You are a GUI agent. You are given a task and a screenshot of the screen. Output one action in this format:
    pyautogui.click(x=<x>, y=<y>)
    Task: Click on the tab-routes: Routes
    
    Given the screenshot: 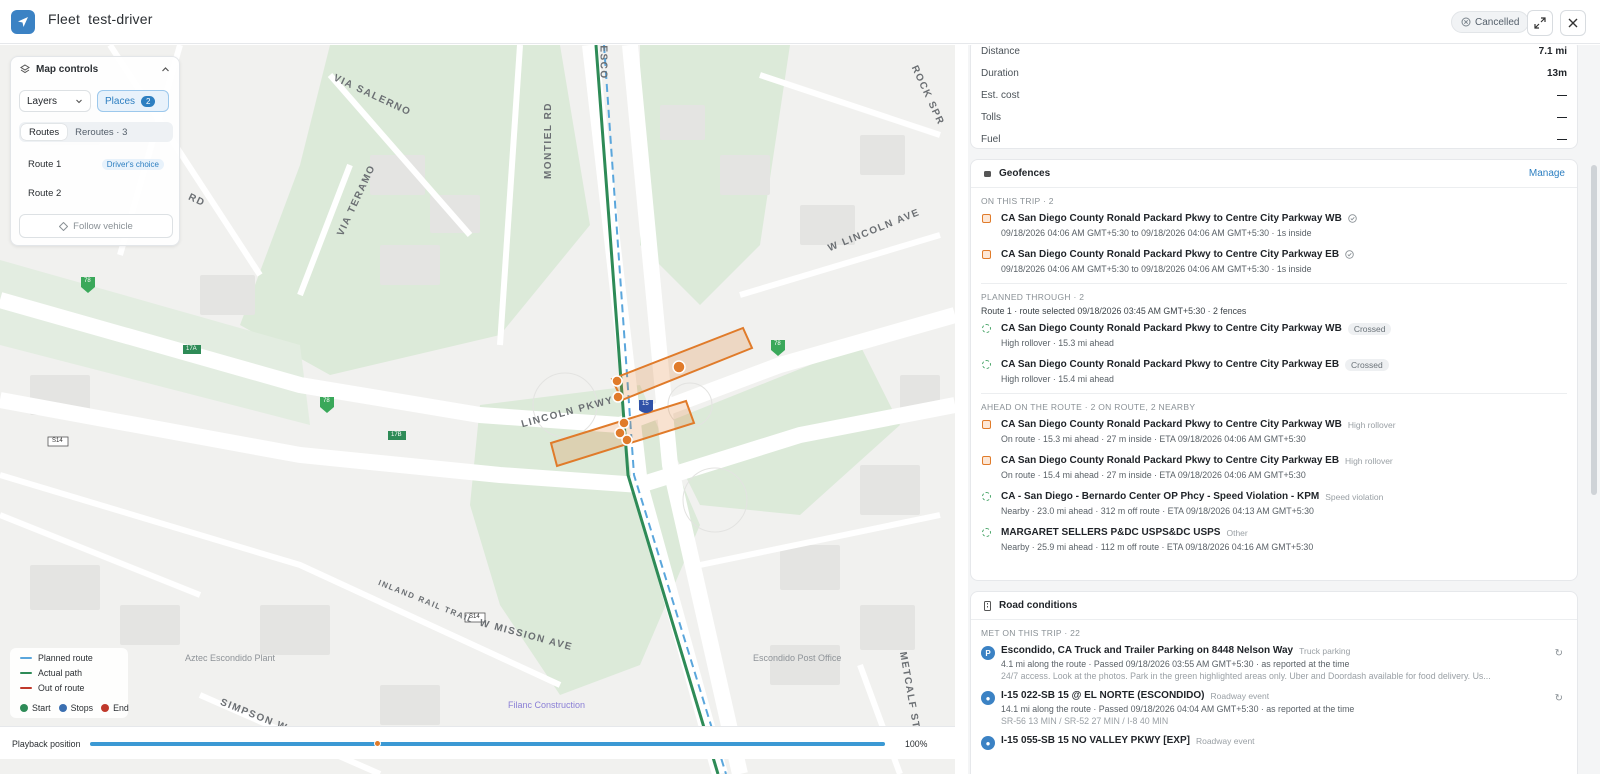 What is the action you would take?
    pyautogui.click(x=44, y=132)
    